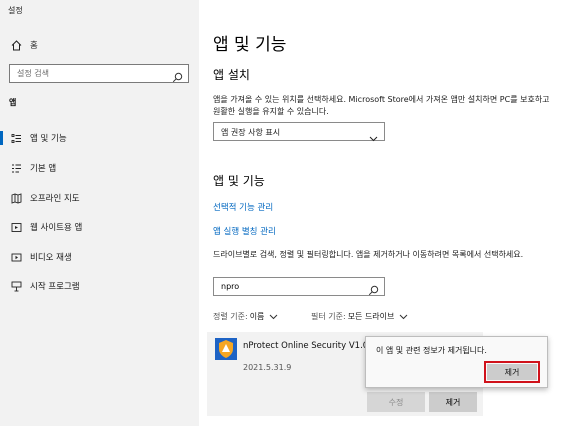  Describe the element at coordinates (13, 102) in the screenshot. I see `sidebar-section-label: 앱` at that location.